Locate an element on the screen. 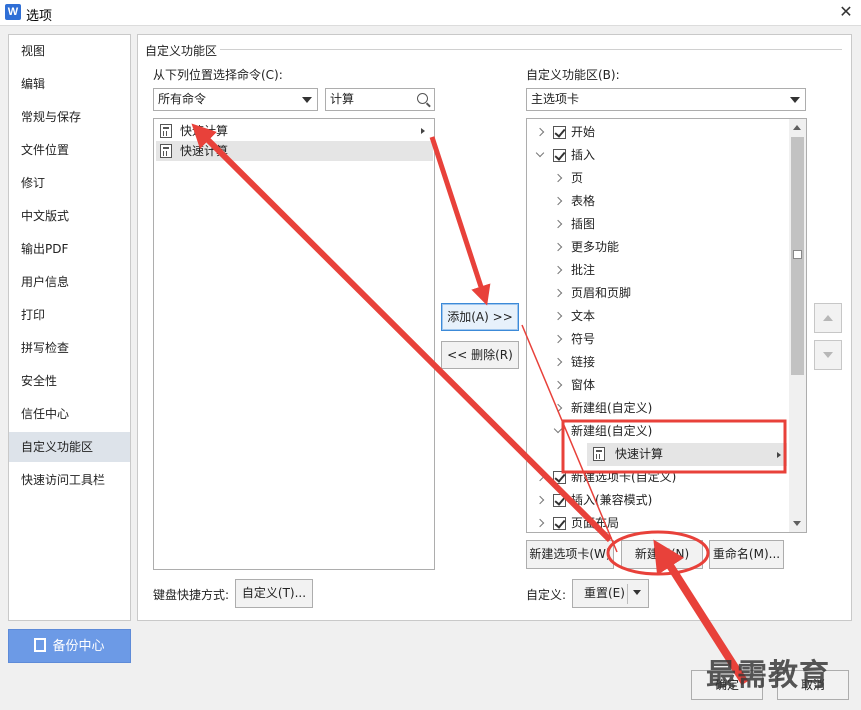 This screenshot has height=710, width=861. tree-item: 开始 is located at coordinates (657, 132).